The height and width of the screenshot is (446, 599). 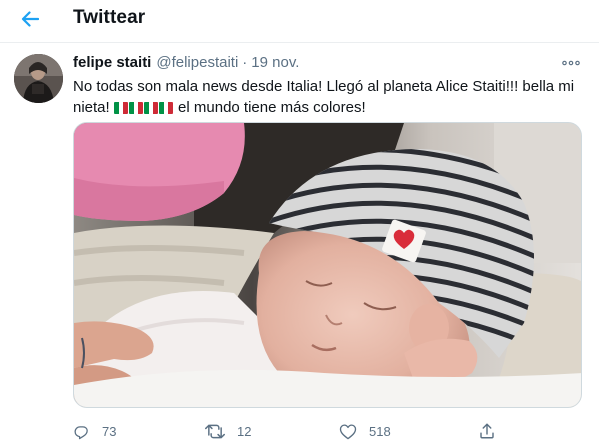 I want to click on share-icon, so click(x=487, y=431).